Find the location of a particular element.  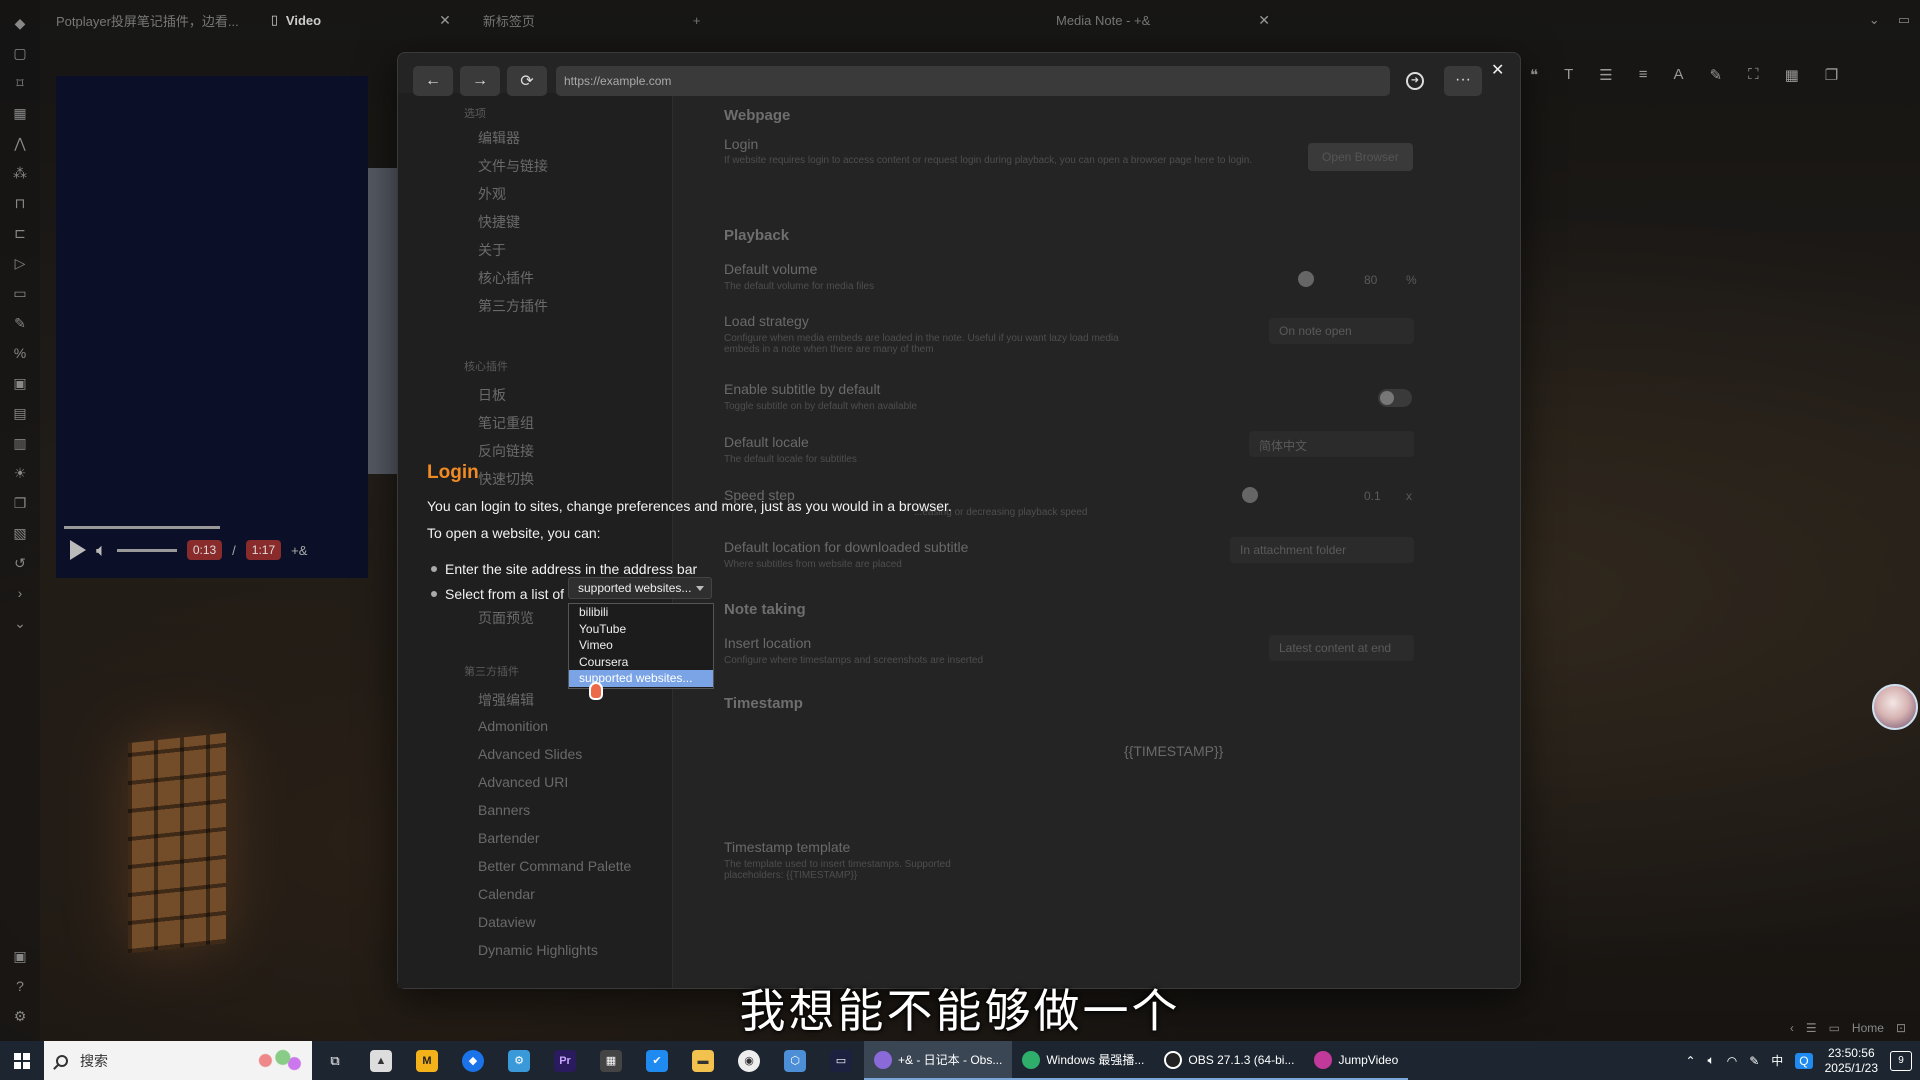

text-color-icon: A is located at coordinates (1678, 75).